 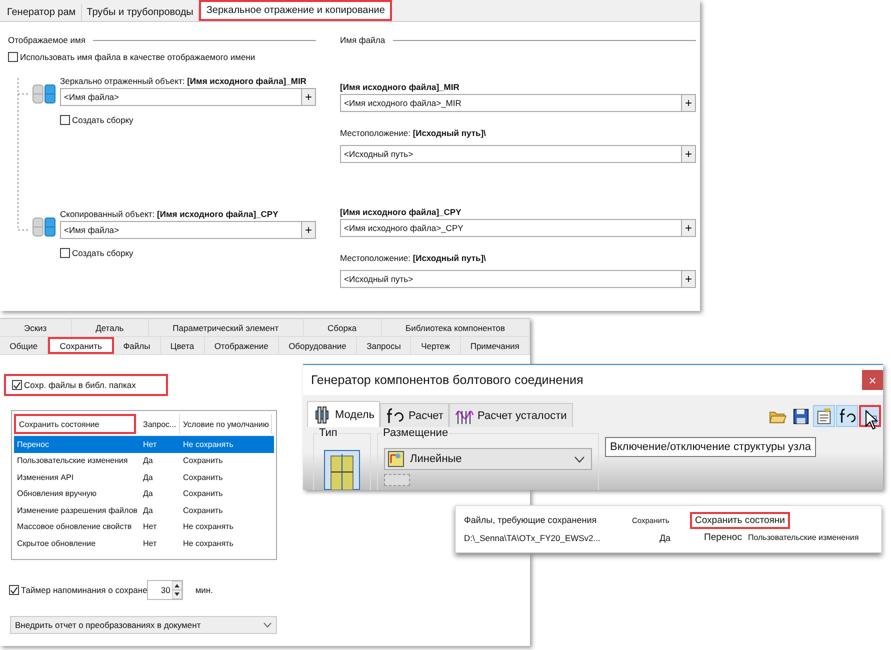 I want to click on window-title: Генератор компонентов болтового соединения, so click(x=447, y=380).